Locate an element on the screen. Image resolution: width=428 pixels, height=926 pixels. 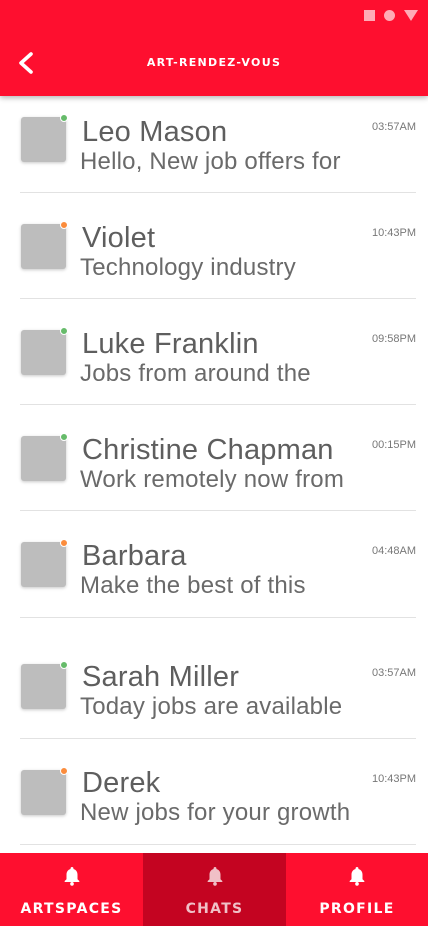
app-bar: ART-RENDEZ-VOUS is located at coordinates (214, 48).